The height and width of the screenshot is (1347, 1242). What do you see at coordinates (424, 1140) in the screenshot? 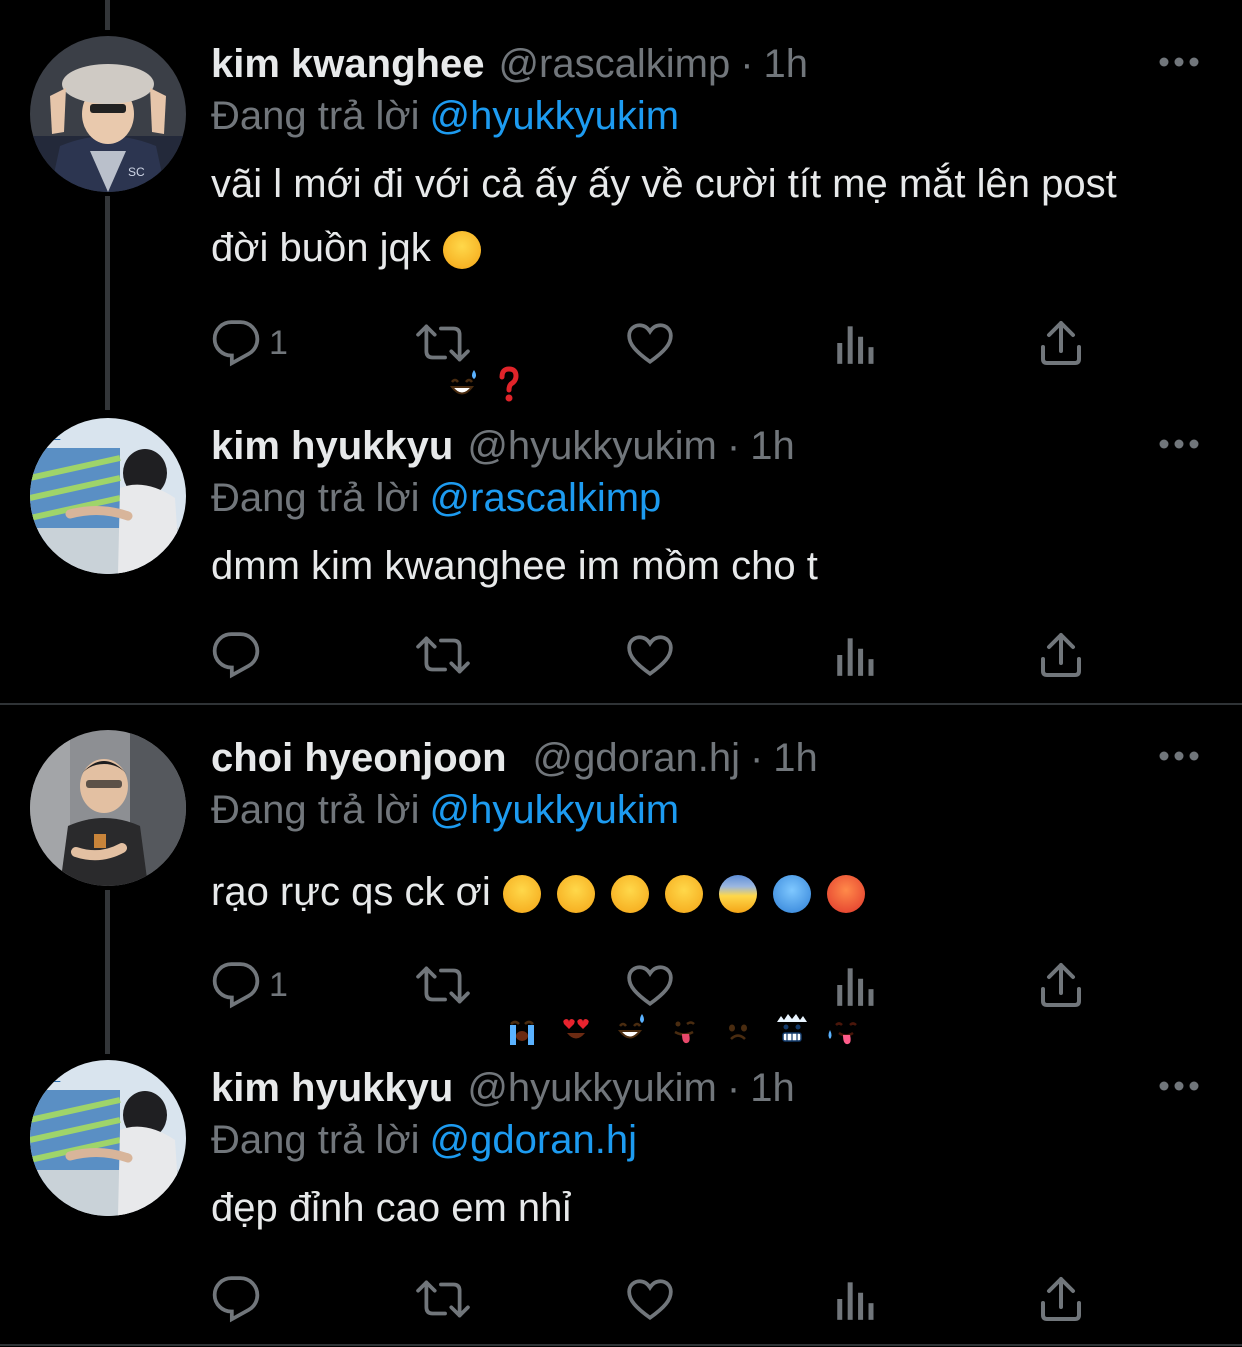
I see `replying-to: Đang trả lời @gdoran.hj` at bounding box center [424, 1140].